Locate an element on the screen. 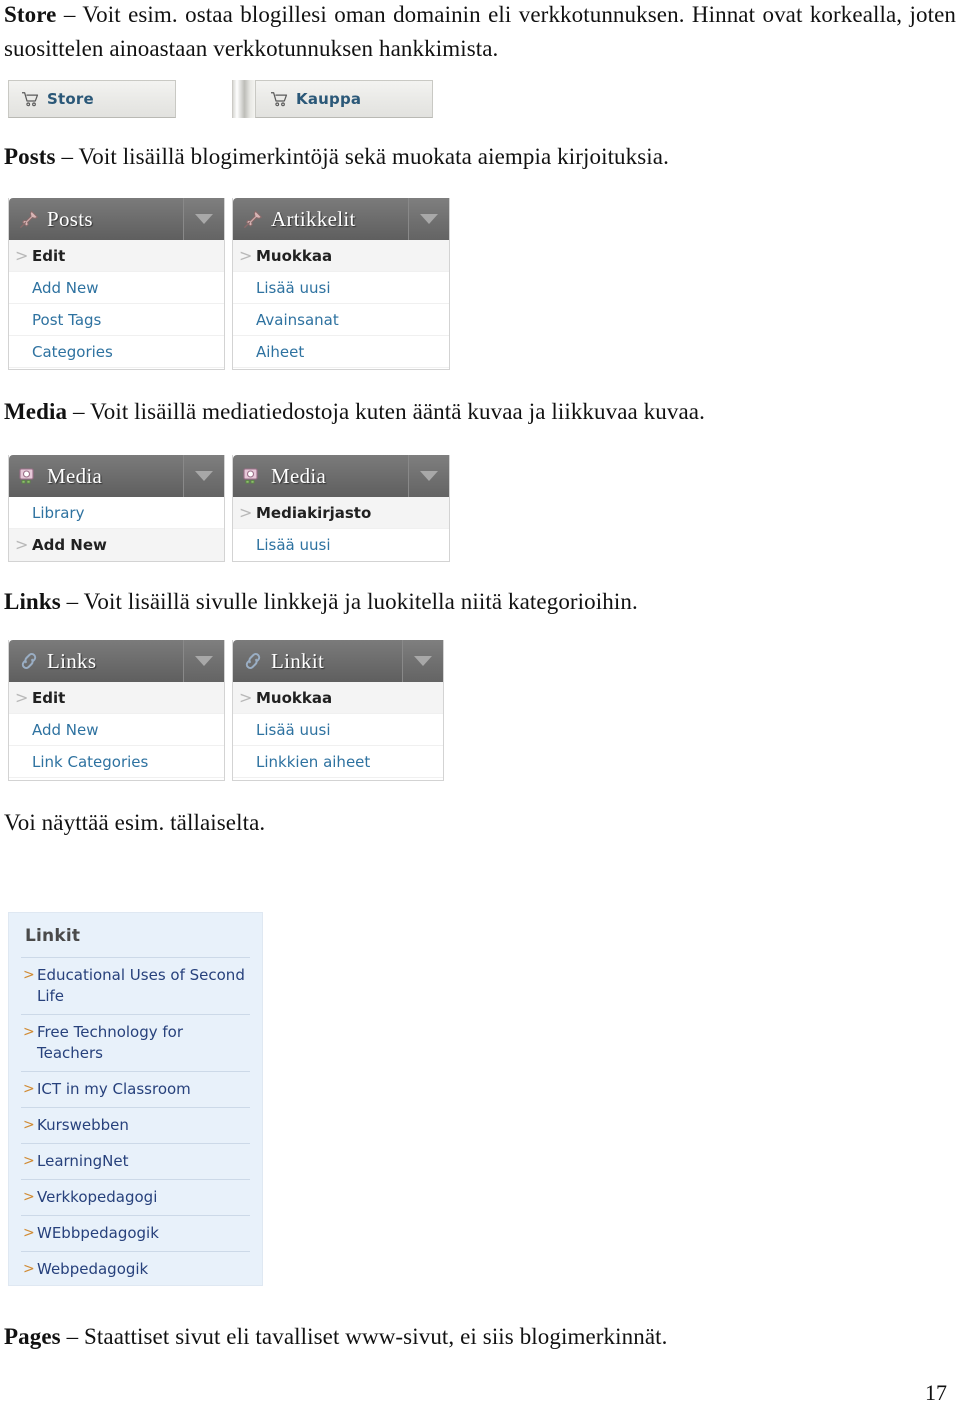 Image resolution: width=960 pixels, height=1418 pixels. link-label: Kurswebben is located at coordinates (83, 1125).